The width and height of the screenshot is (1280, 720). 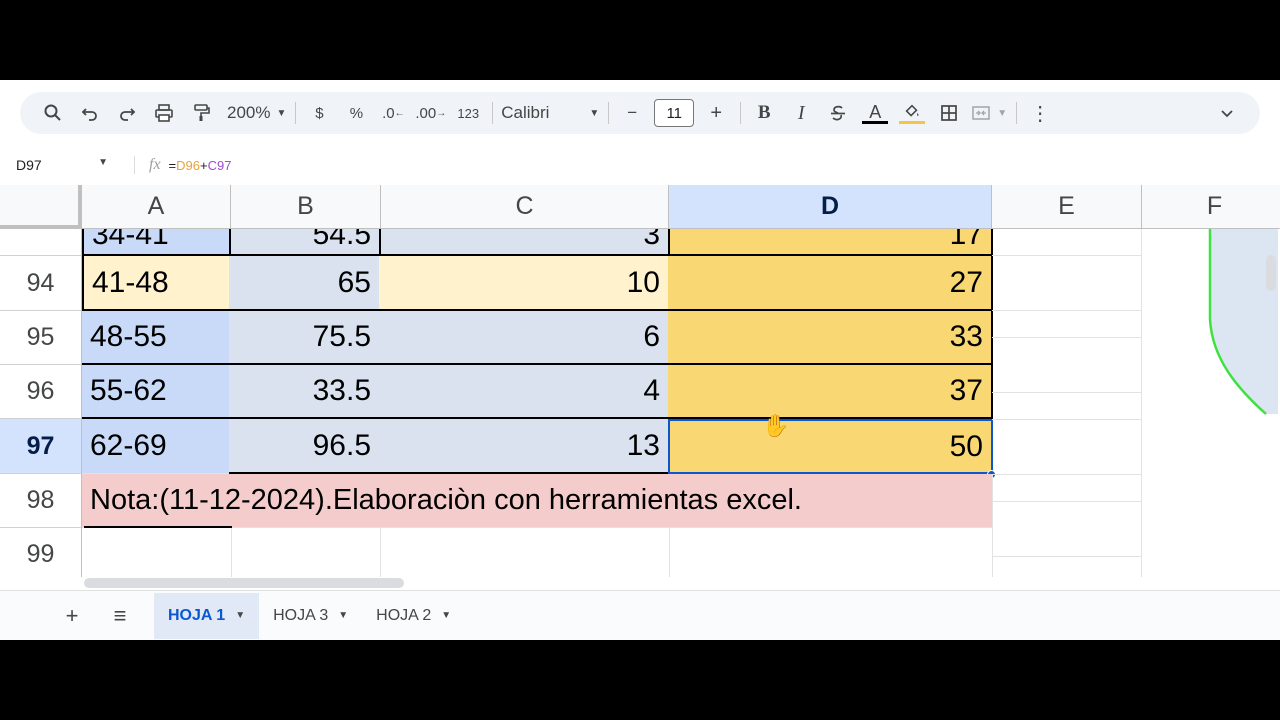 I want to click on row-number: 94, so click(x=40, y=282).